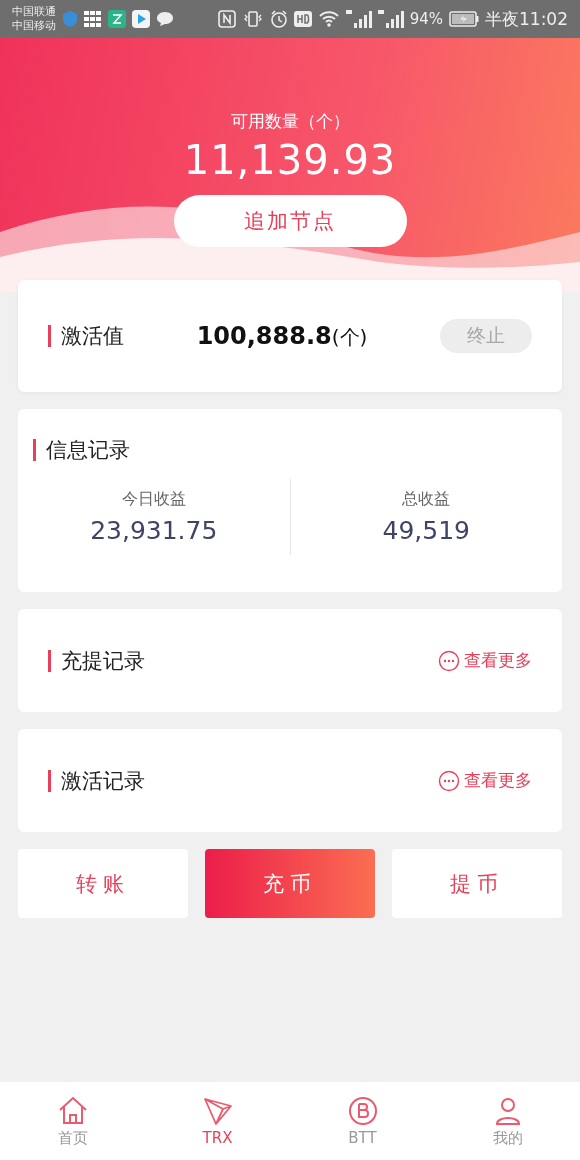 The height and width of the screenshot is (1160, 580). I want to click on carrier-name: 中国移动, so click(34, 26).